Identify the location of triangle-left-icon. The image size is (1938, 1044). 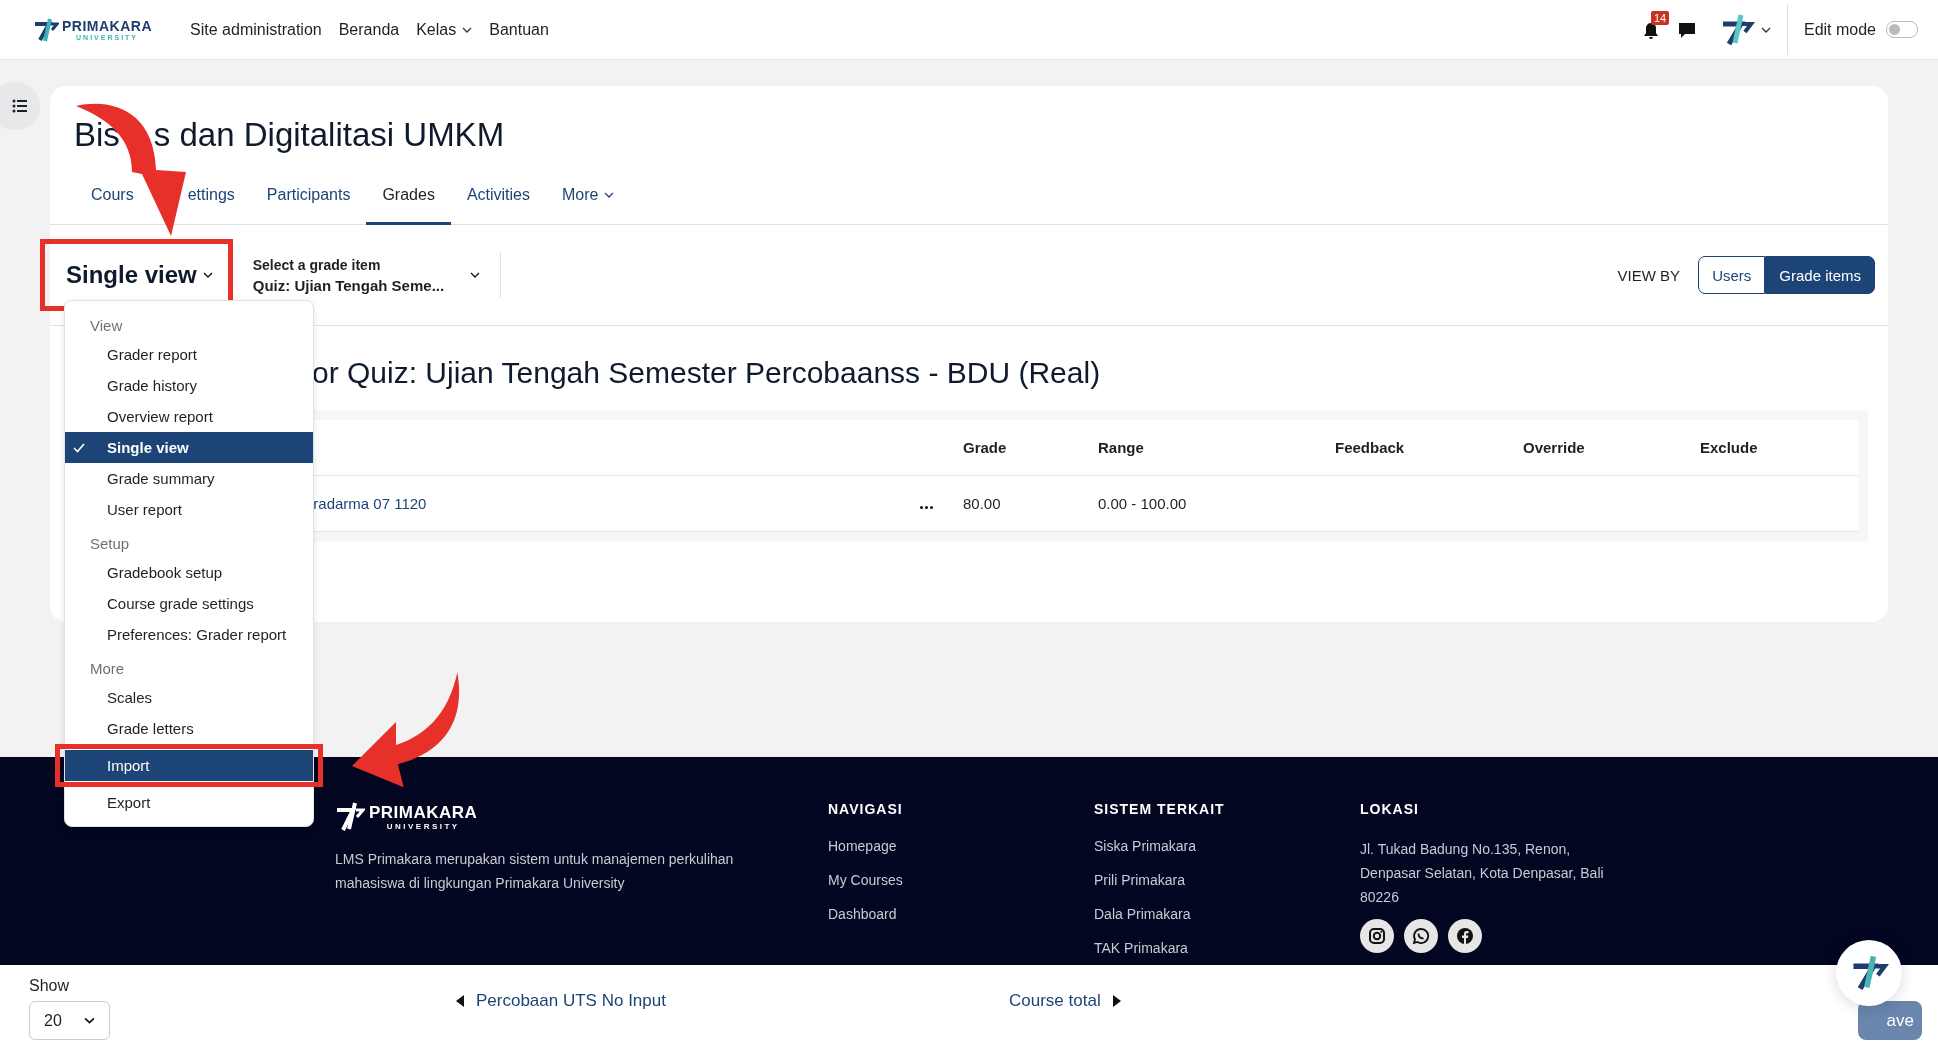
(460, 1001).